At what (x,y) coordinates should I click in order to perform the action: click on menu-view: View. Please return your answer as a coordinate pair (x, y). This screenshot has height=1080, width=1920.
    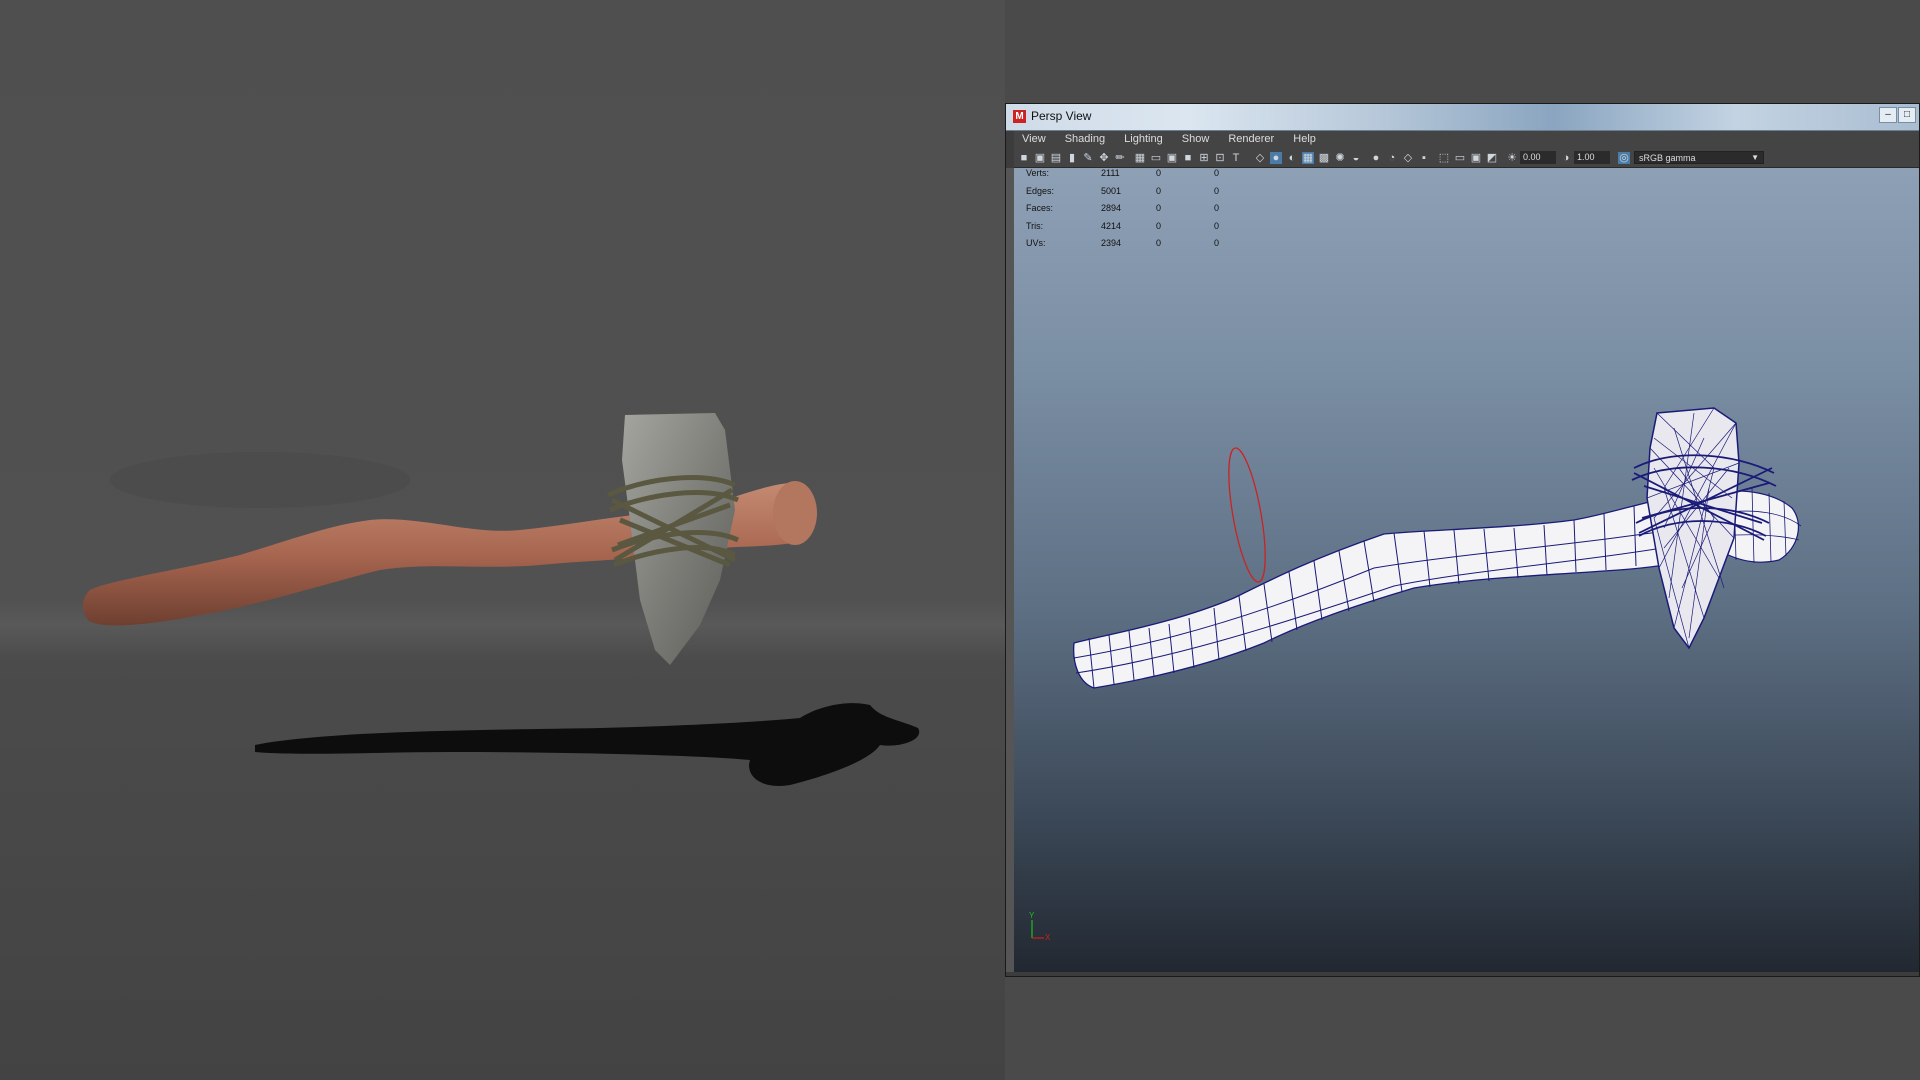
    Looking at the image, I should click on (1034, 139).